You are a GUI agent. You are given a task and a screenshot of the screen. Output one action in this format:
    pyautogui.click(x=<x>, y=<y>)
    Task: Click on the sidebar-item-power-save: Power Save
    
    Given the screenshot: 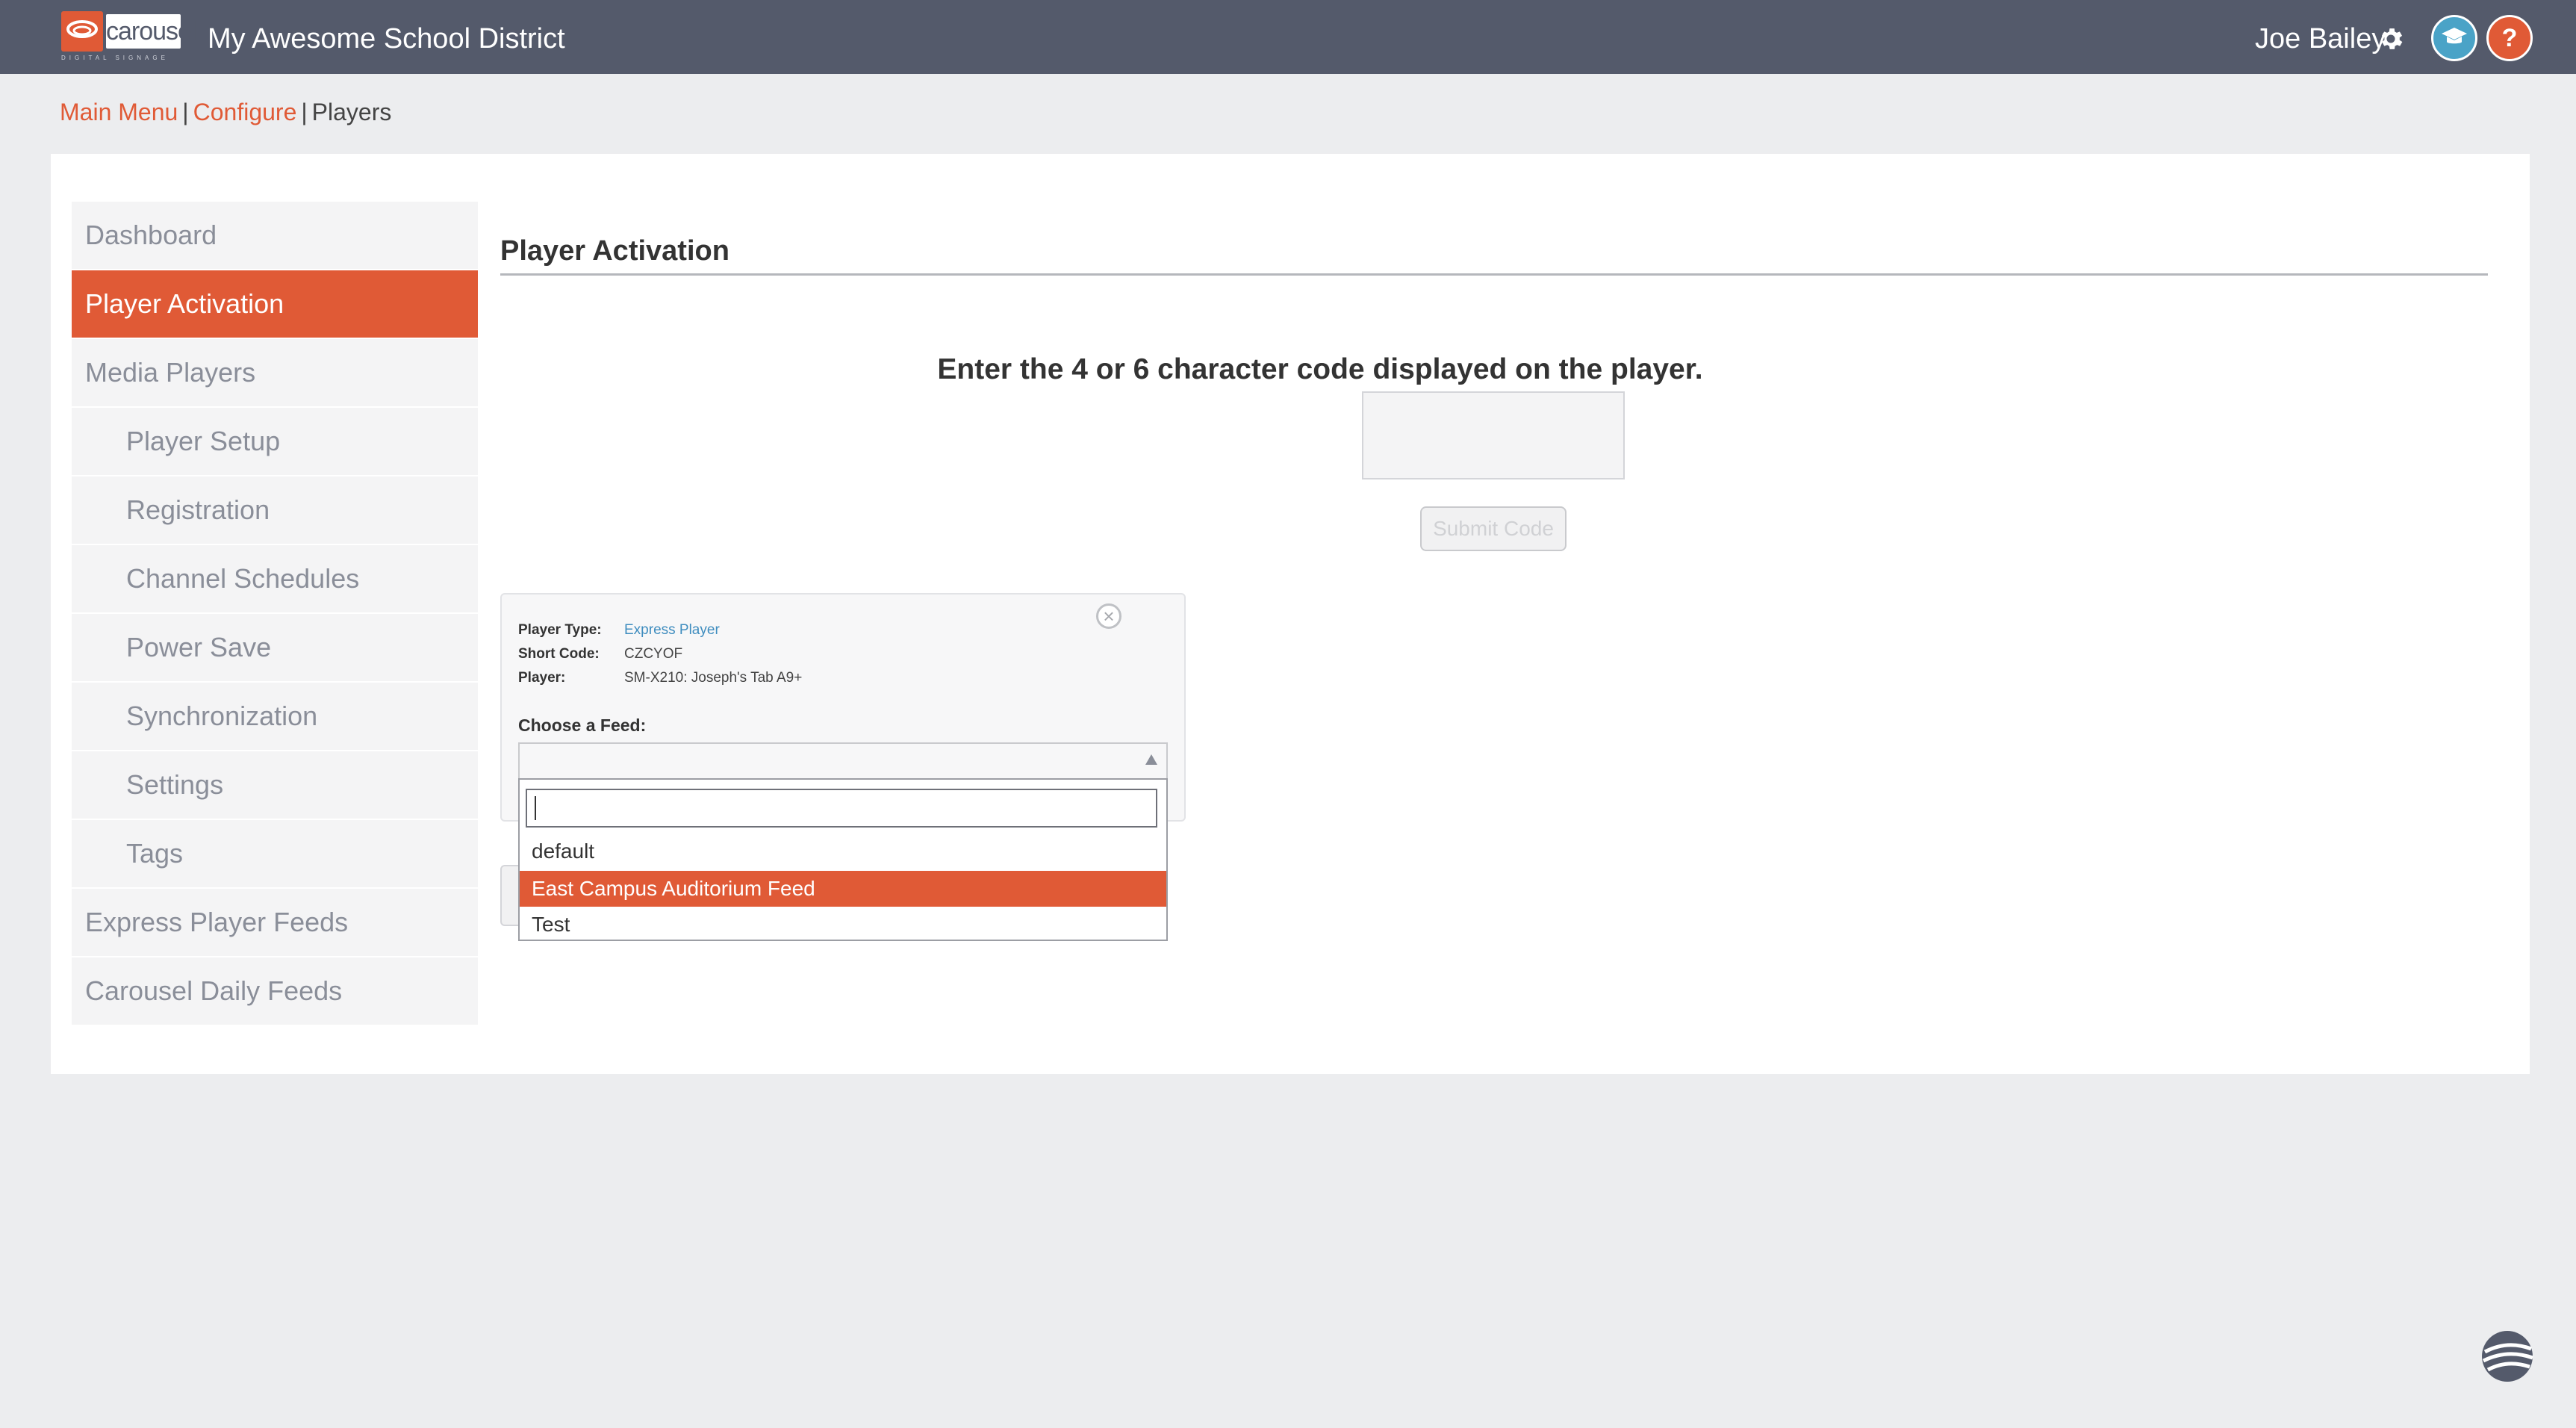 What is the action you would take?
    pyautogui.click(x=275, y=647)
    